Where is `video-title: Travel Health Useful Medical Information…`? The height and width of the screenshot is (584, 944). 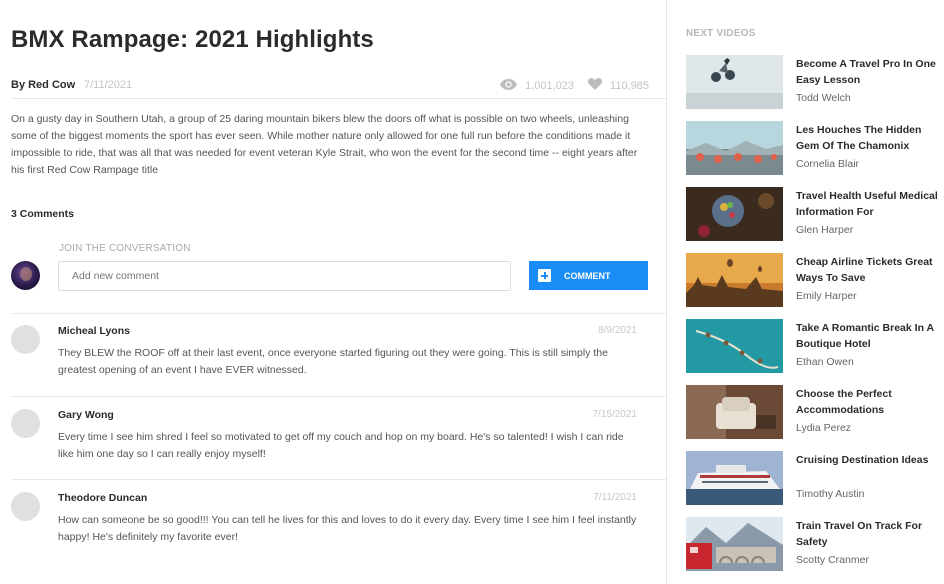 video-title: Travel Health Useful Medical Information… is located at coordinates (868, 204).